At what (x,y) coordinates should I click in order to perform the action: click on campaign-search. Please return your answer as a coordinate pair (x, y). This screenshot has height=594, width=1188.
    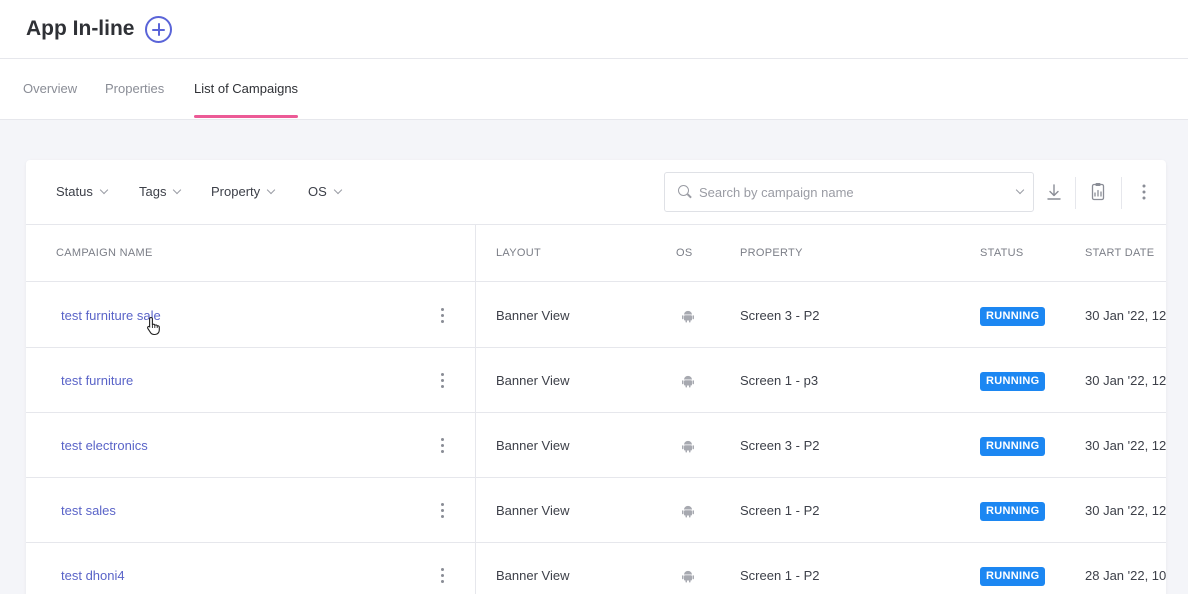
    Looking at the image, I should click on (849, 192).